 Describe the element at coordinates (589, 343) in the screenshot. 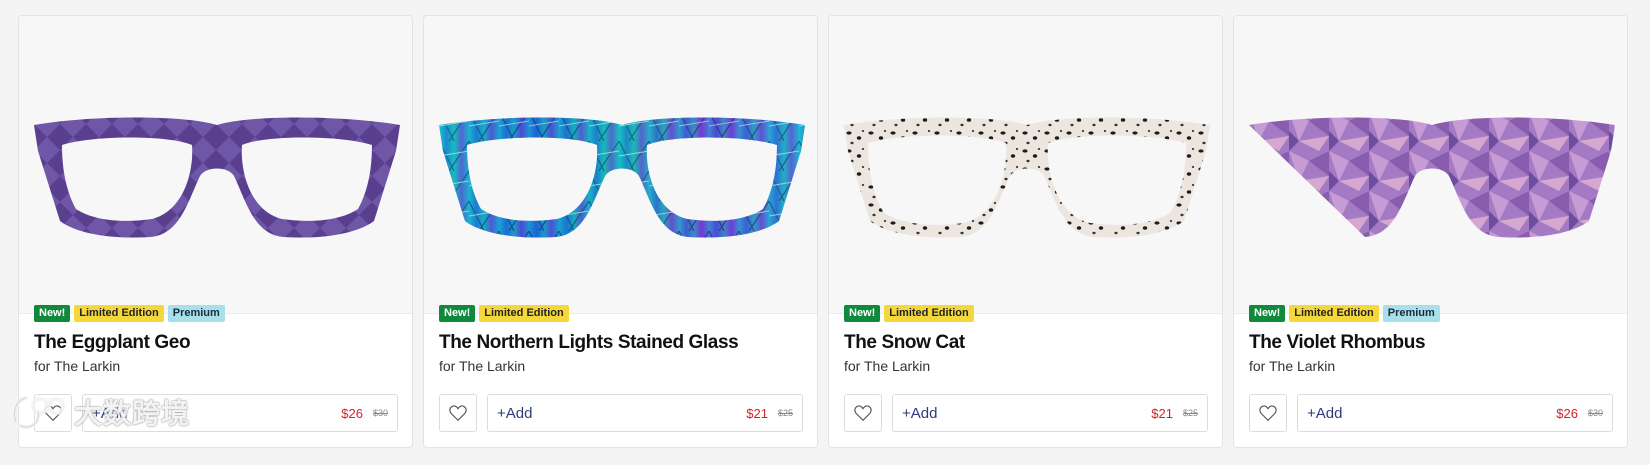

I see `product-title: The Northern Lights Stained Glass` at that location.